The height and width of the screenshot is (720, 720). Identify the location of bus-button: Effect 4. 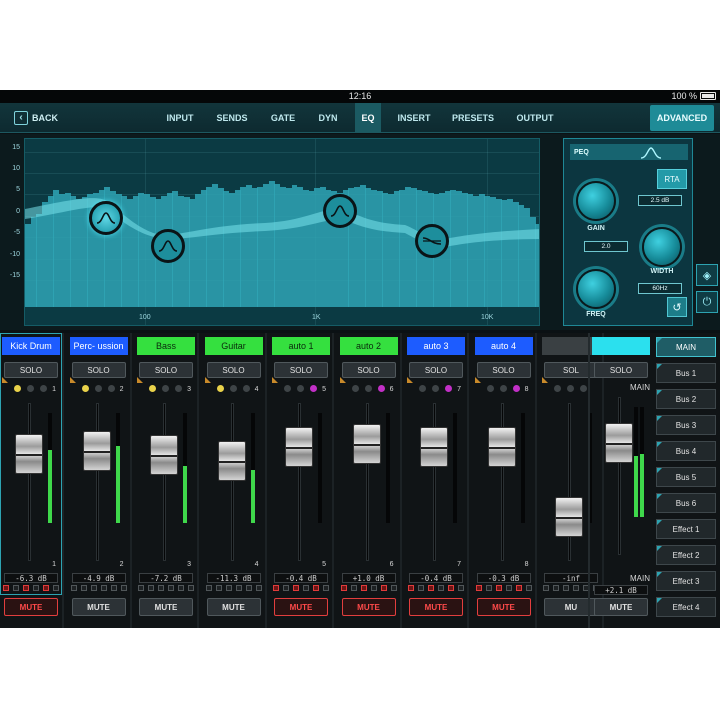
(686, 607).